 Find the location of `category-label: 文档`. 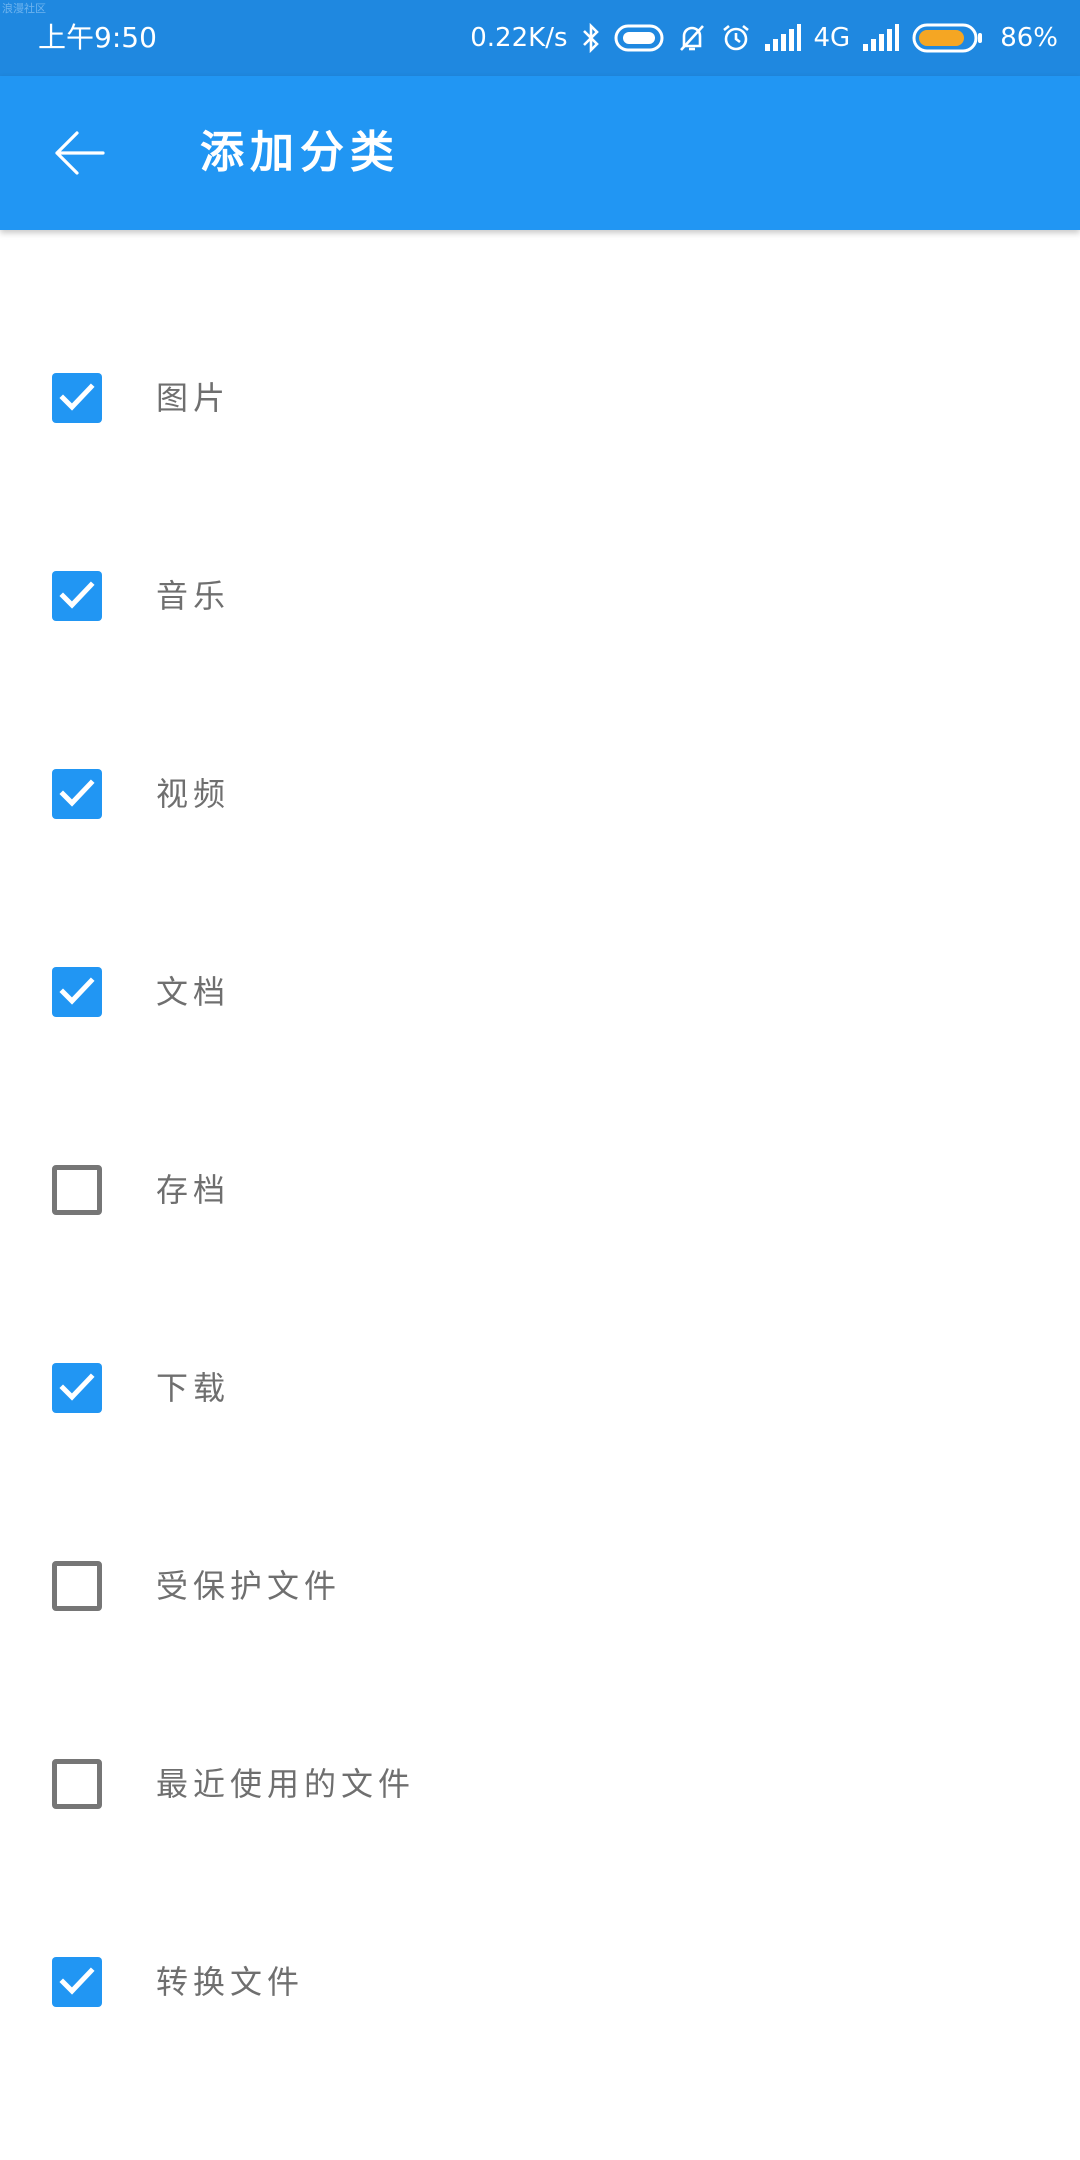

category-label: 文档 is located at coordinates (193, 992).